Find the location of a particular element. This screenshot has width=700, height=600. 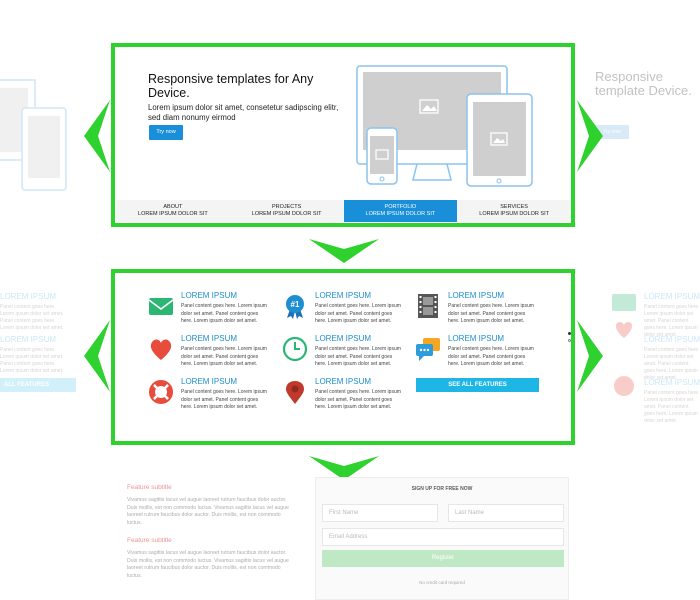

clock-icon is located at coordinates (295, 349).